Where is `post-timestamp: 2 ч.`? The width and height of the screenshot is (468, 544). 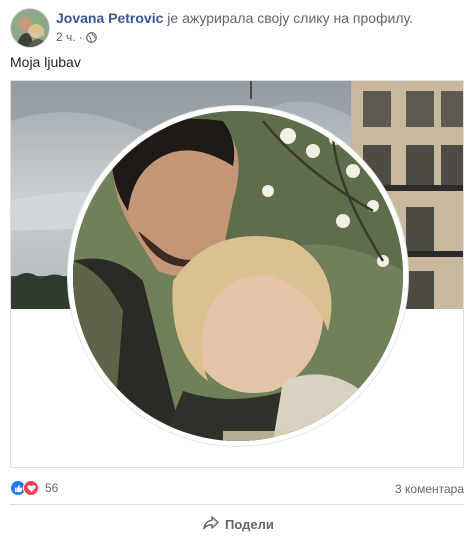 post-timestamp: 2 ч. is located at coordinates (66, 37).